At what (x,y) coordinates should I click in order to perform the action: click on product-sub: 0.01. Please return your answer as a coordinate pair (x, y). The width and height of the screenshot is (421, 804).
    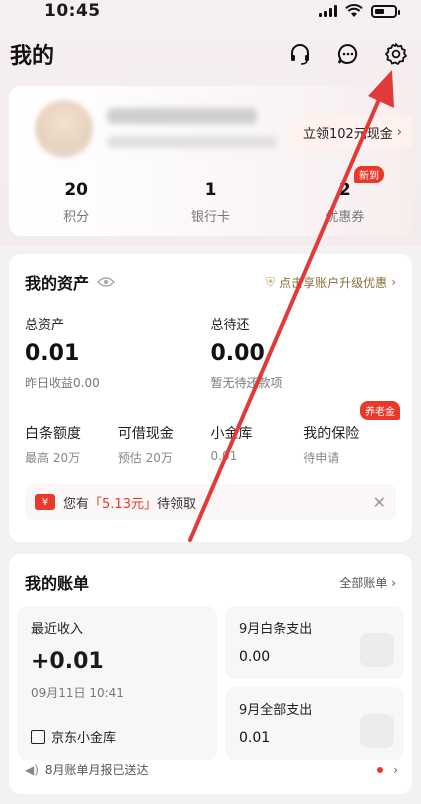
    Looking at the image, I should click on (224, 456).